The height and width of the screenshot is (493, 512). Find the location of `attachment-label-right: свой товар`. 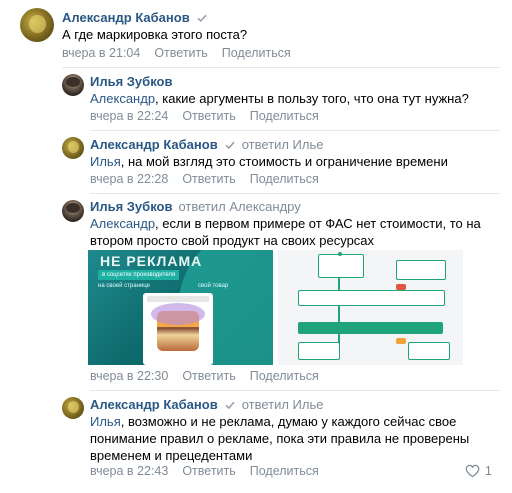

attachment-label-right: свой товар is located at coordinates (213, 286).